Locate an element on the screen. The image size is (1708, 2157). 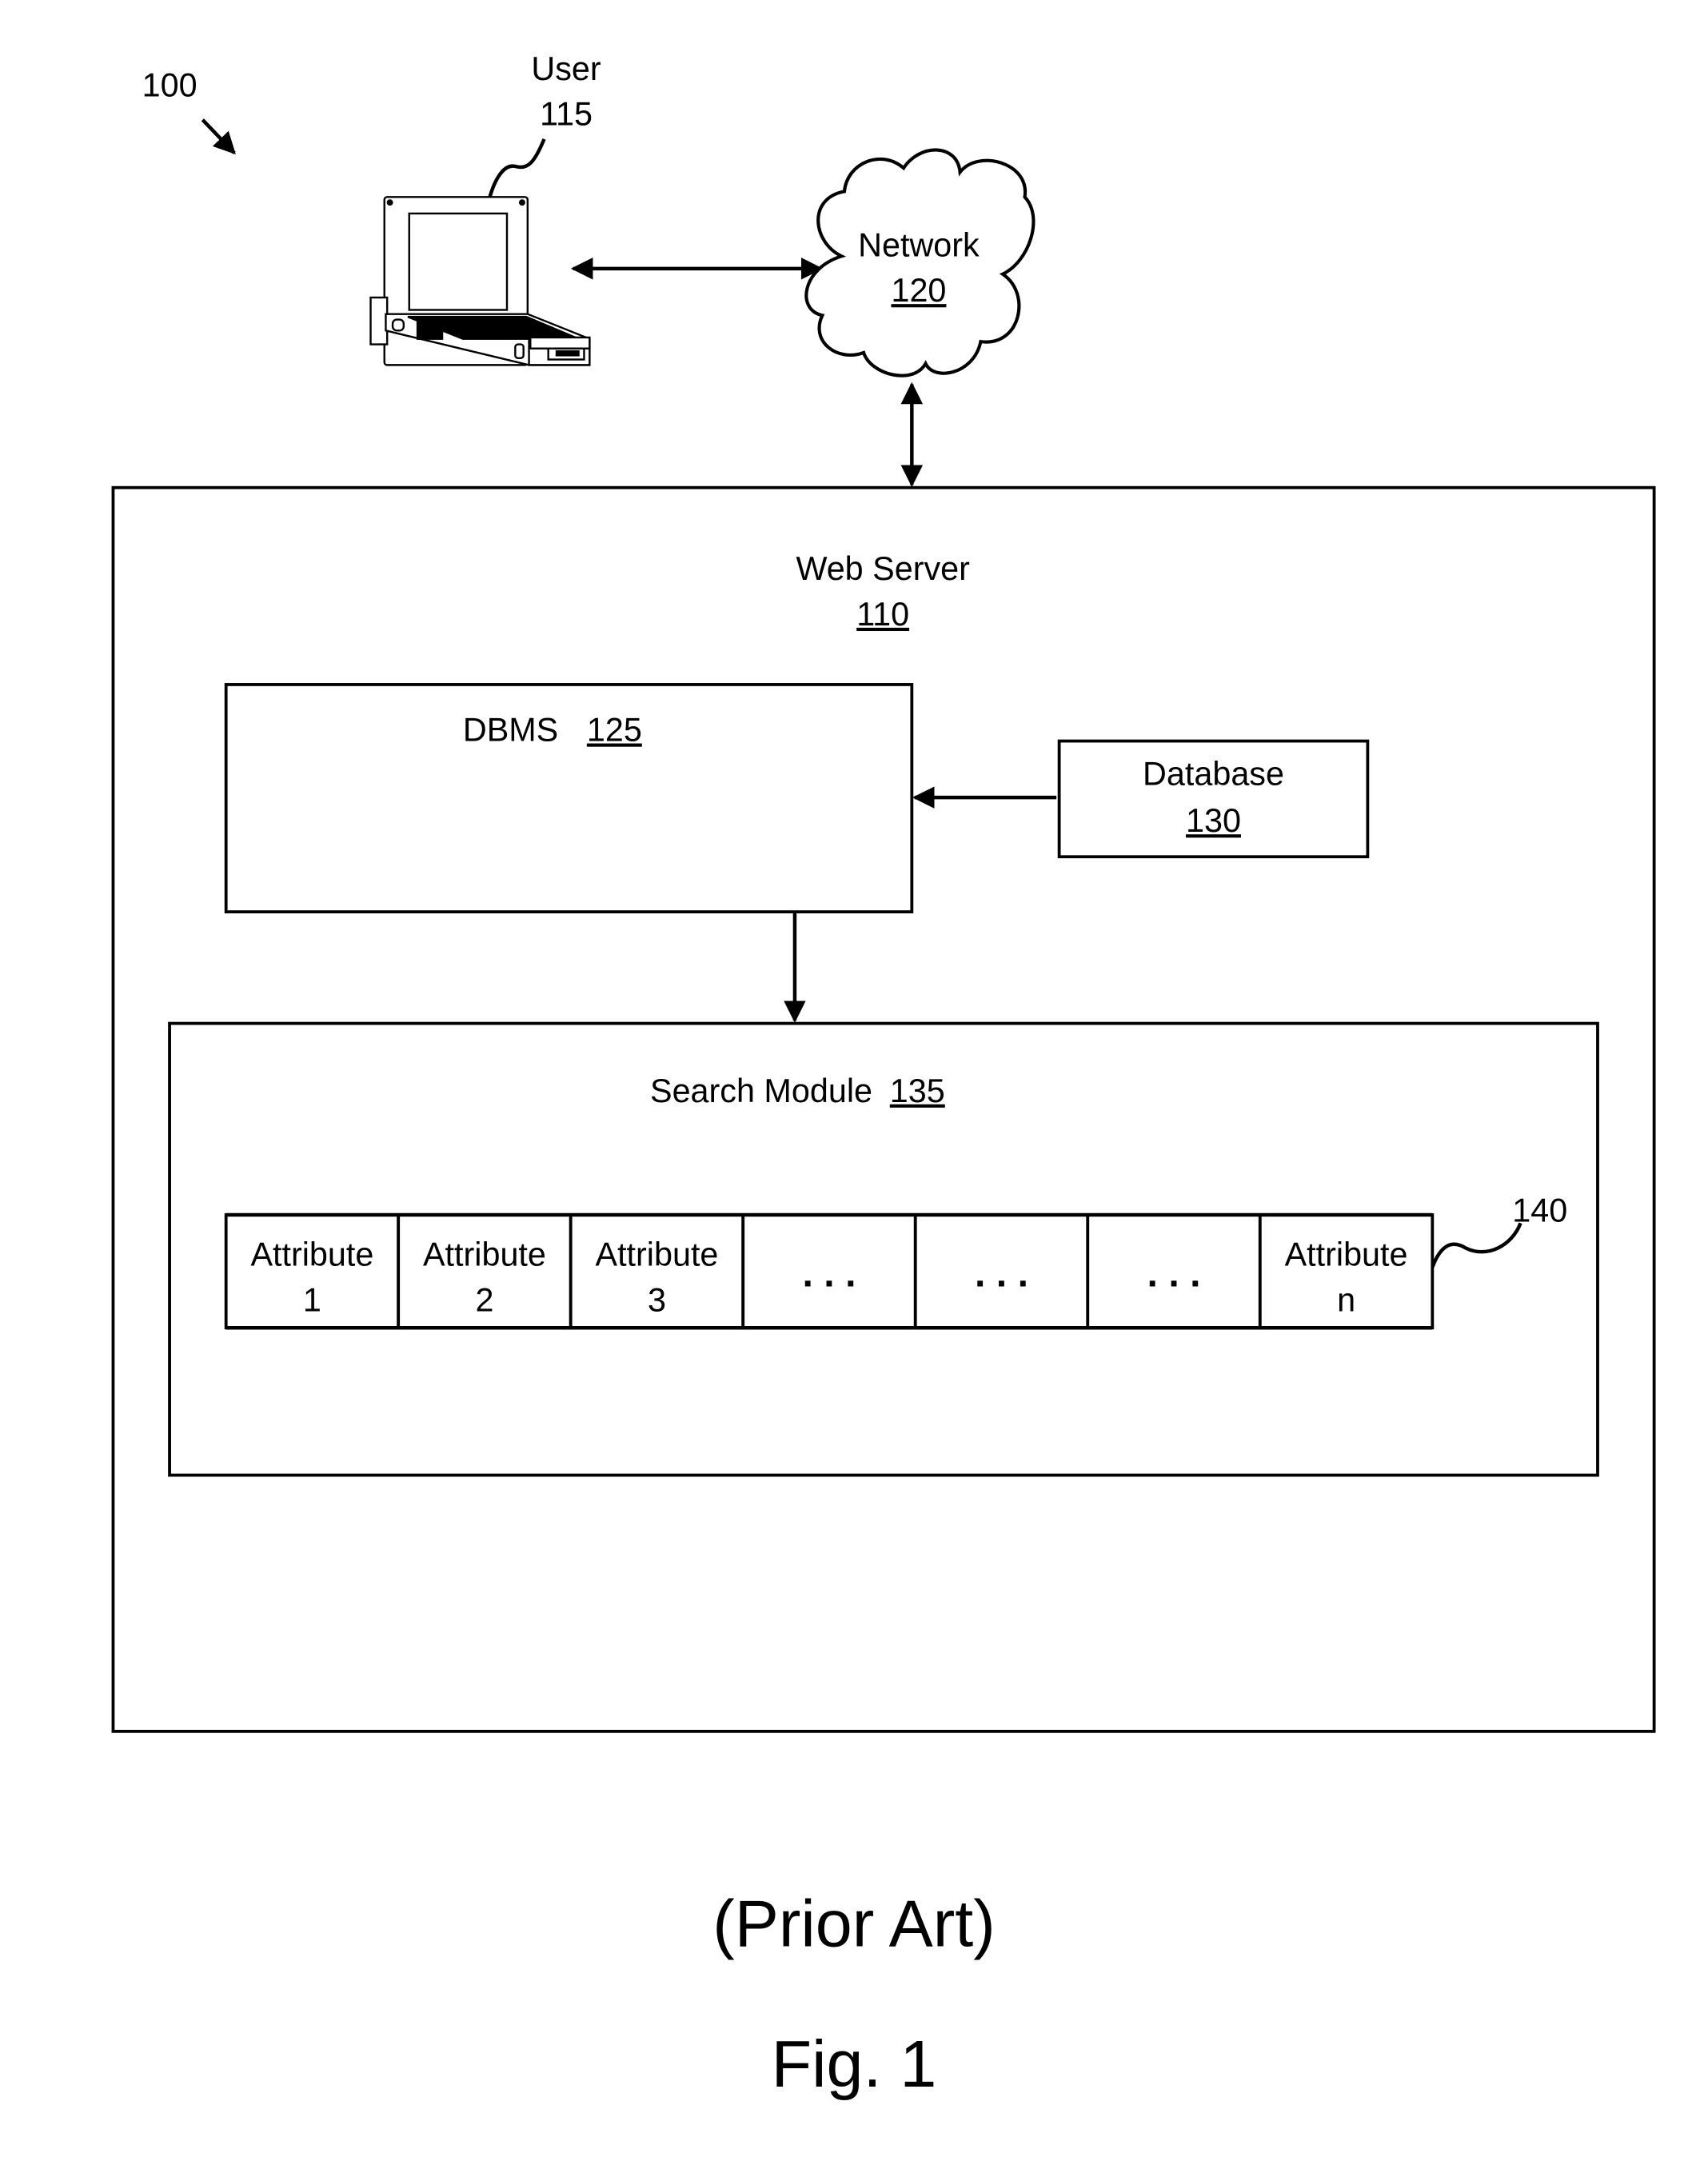
network-ref: 120 is located at coordinates (918, 290).